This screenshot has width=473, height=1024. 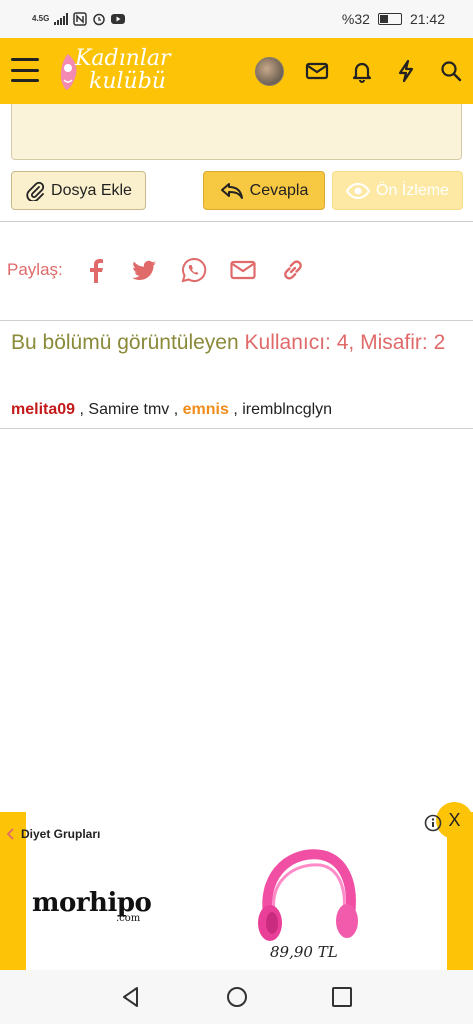 What do you see at coordinates (144, 270) in the screenshot?
I see `twitter-icon` at bounding box center [144, 270].